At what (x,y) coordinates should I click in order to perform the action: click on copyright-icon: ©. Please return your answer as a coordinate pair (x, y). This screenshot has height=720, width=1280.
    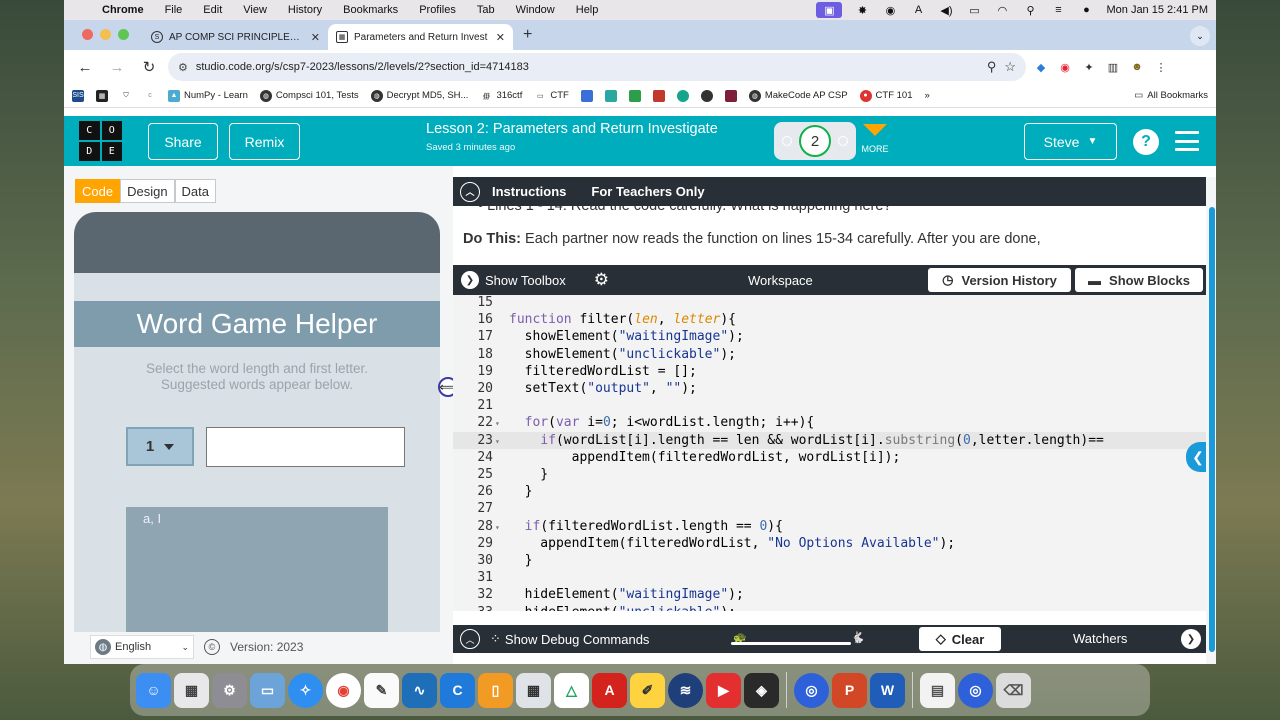
    Looking at the image, I should click on (212, 647).